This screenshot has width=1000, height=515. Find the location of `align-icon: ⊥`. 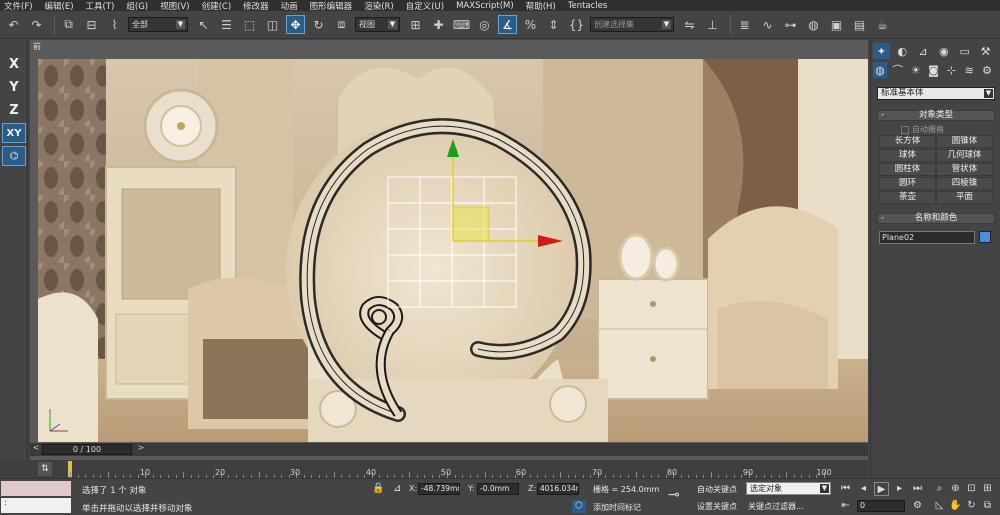

align-icon: ⊥ is located at coordinates (712, 24).